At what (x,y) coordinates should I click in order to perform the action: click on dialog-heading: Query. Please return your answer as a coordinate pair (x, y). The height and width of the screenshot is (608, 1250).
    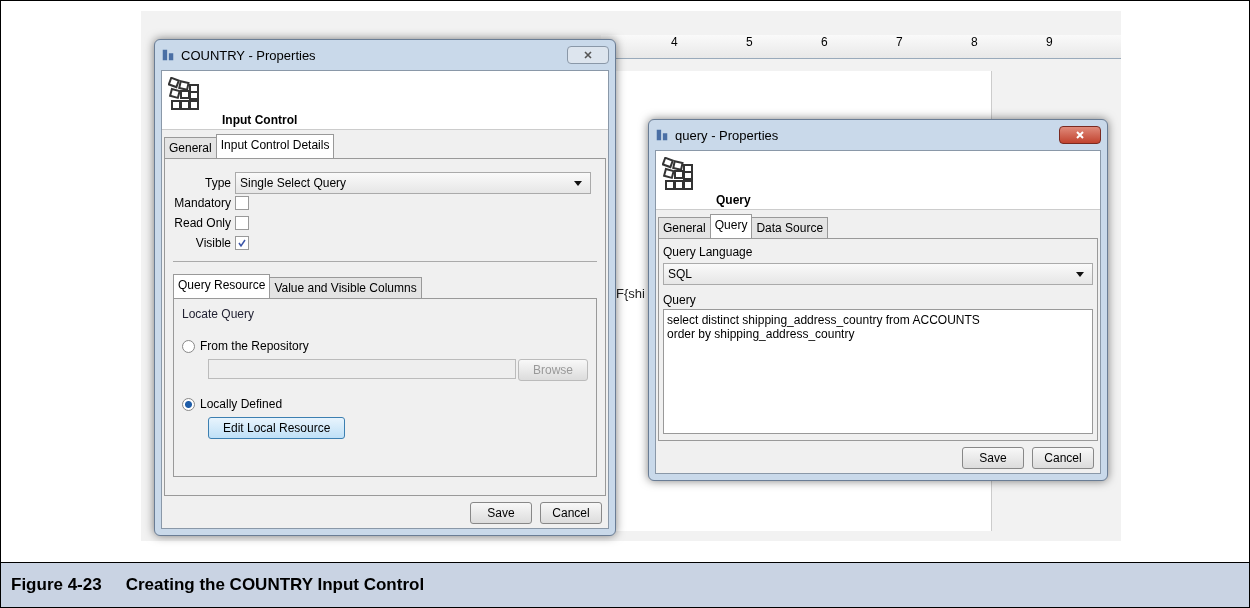
    Looking at the image, I should click on (733, 200).